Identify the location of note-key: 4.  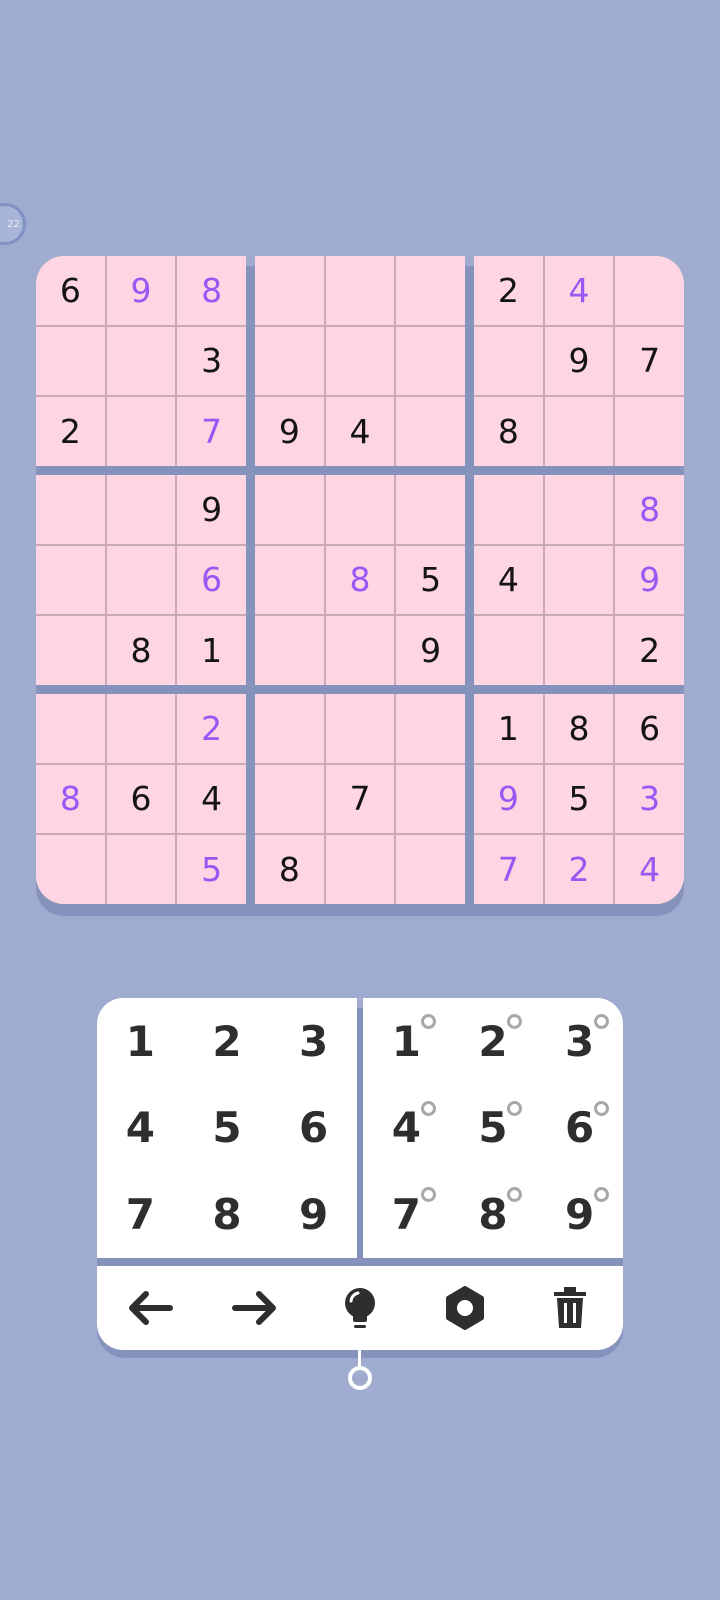
(406, 1128).